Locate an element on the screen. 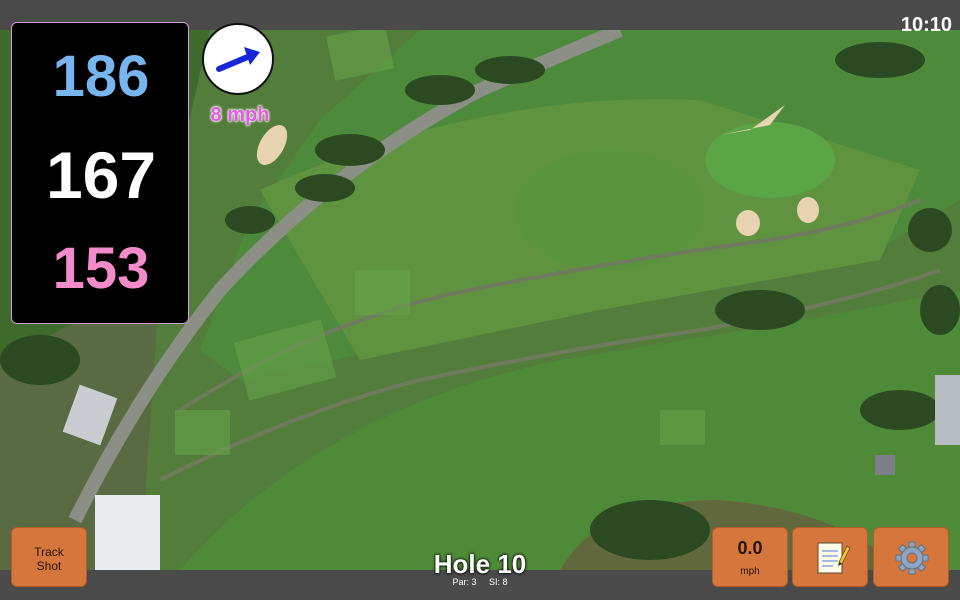  front-distance: 153 is located at coordinates (101, 268).